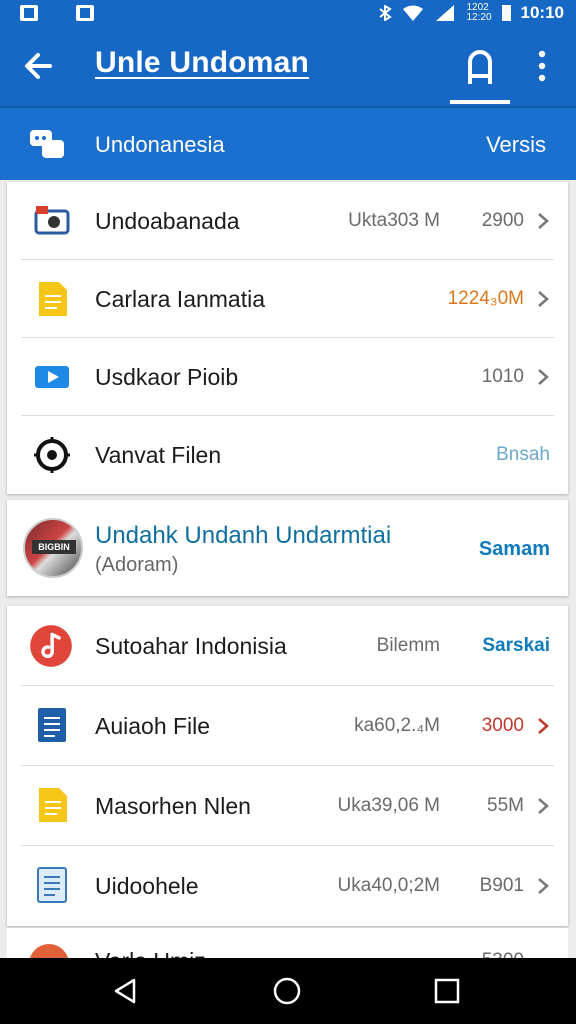  I want to click on item-count: B901, so click(501, 885).